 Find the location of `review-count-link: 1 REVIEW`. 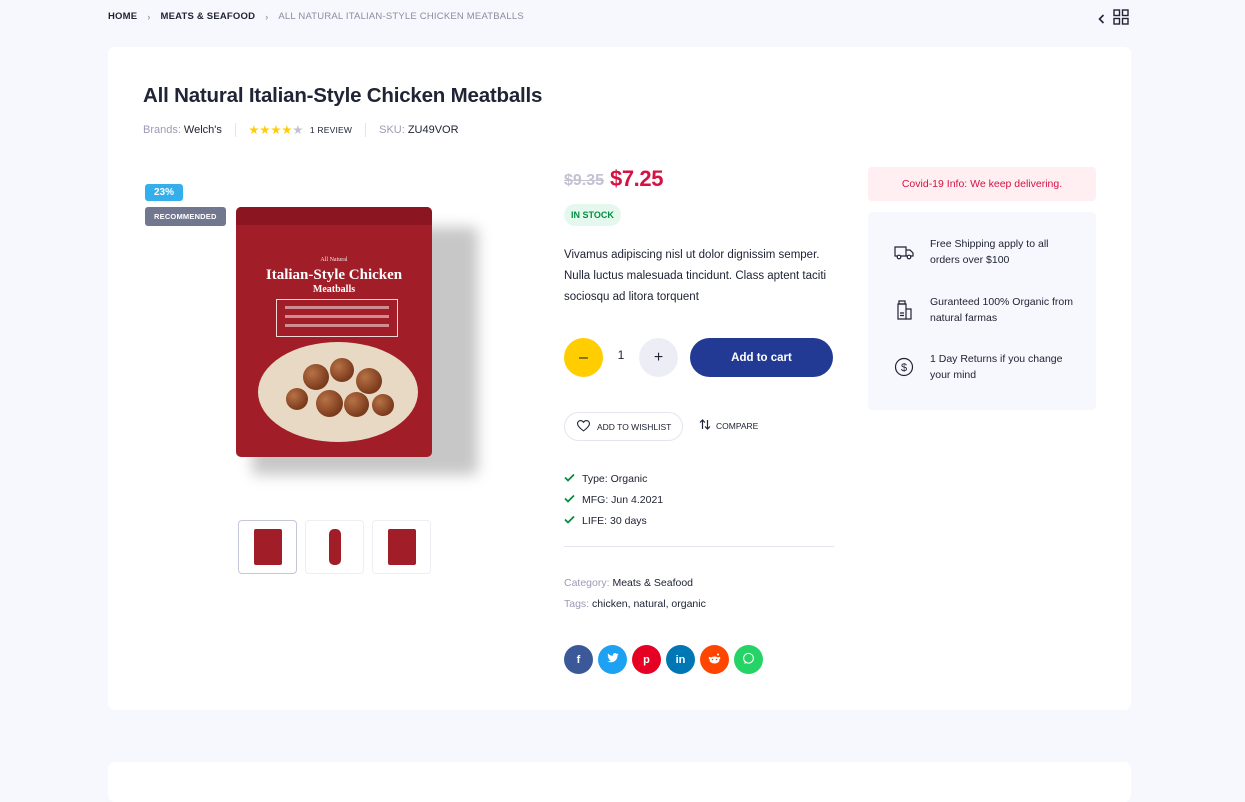

review-count-link: 1 REVIEW is located at coordinates (331, 130).